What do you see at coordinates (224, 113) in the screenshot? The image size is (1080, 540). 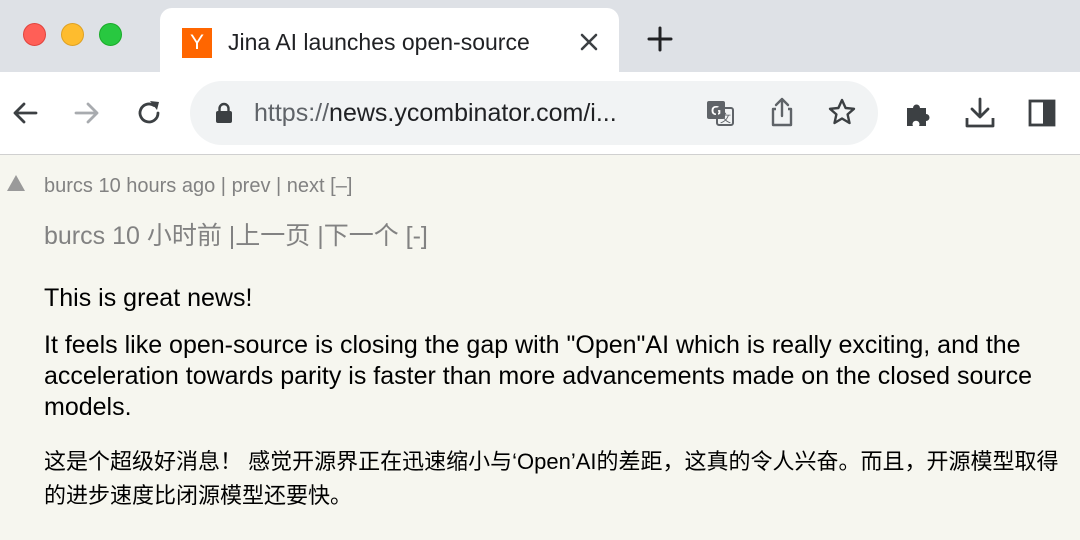 I see `lock-icon` at bounding box center [224, 113].